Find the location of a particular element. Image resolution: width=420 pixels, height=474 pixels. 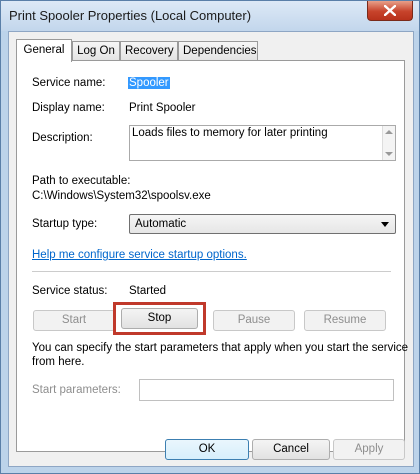

start-params-label: Start parameters: is located at coordinates (76, 390).